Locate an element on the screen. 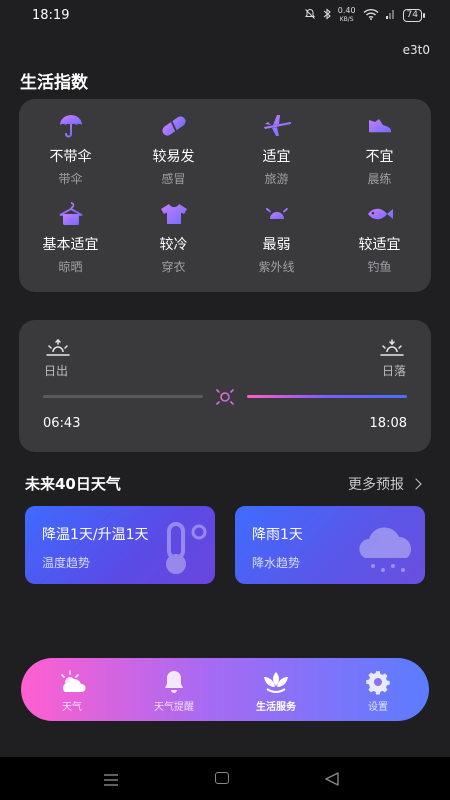  hanger-icon is located at coordinates (71, 214).